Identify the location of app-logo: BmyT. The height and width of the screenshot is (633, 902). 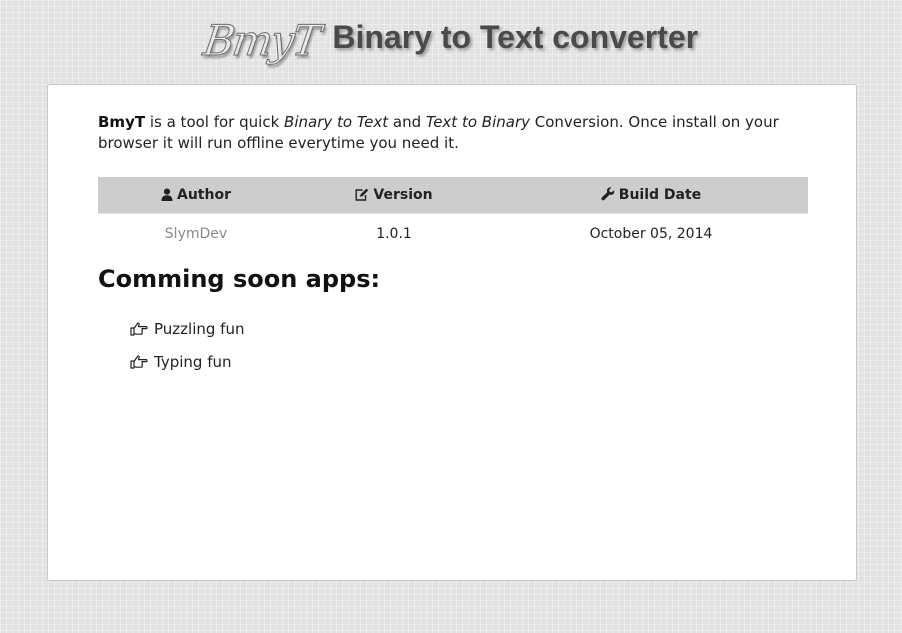
(261, 41).